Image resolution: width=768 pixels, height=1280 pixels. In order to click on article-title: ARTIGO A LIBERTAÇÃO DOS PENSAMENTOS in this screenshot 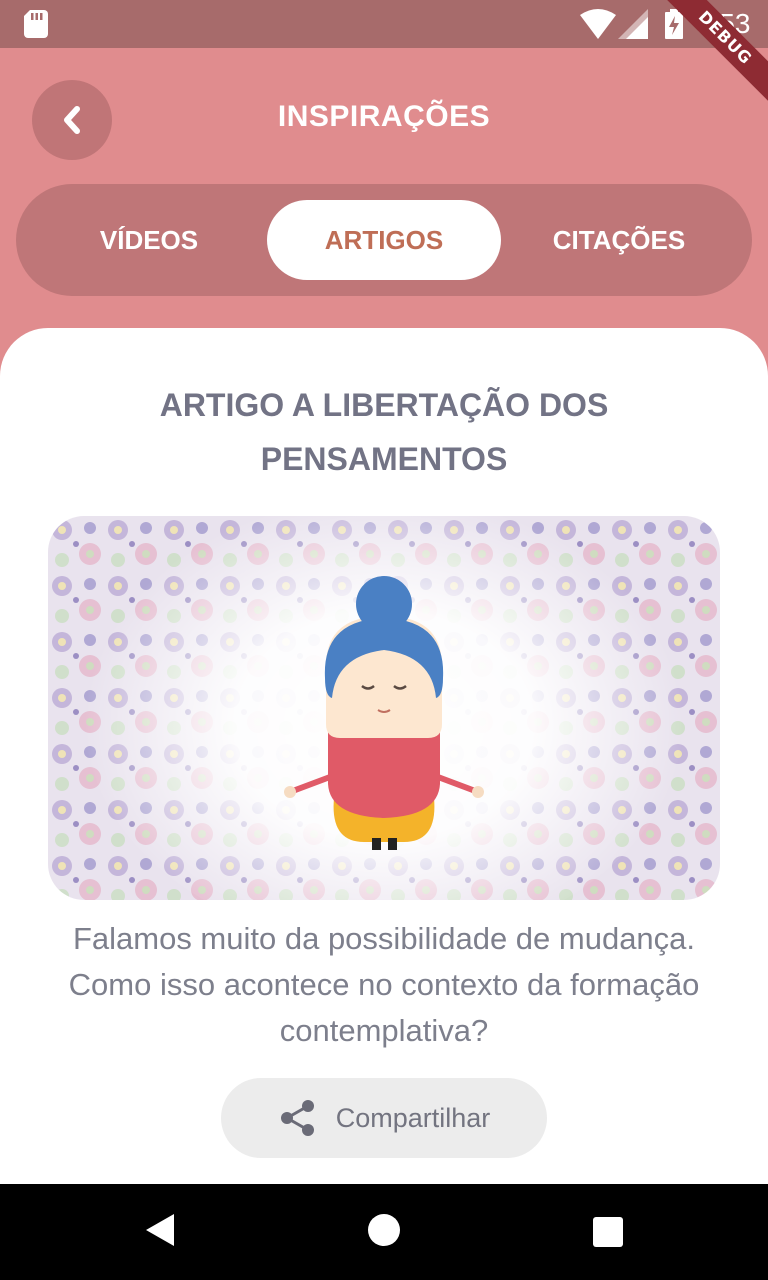, I will do `click(384, 432)`.